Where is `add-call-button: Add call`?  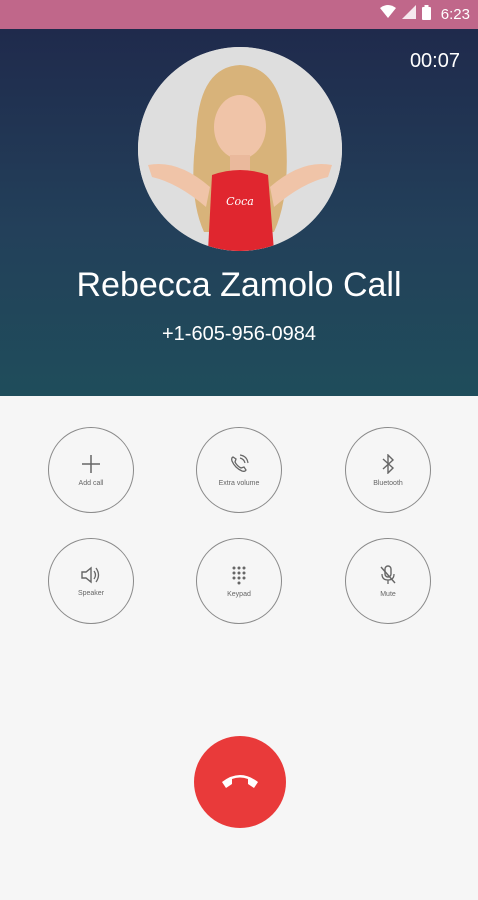
add-call-button: Add call is located at coordinates (91, 470).